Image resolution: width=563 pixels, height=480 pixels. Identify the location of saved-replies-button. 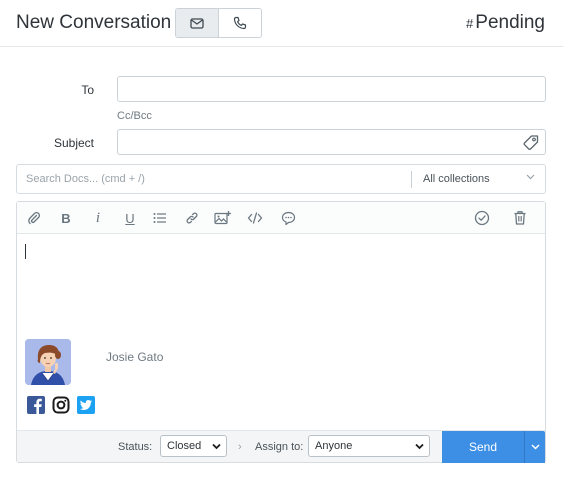
(288, 218).